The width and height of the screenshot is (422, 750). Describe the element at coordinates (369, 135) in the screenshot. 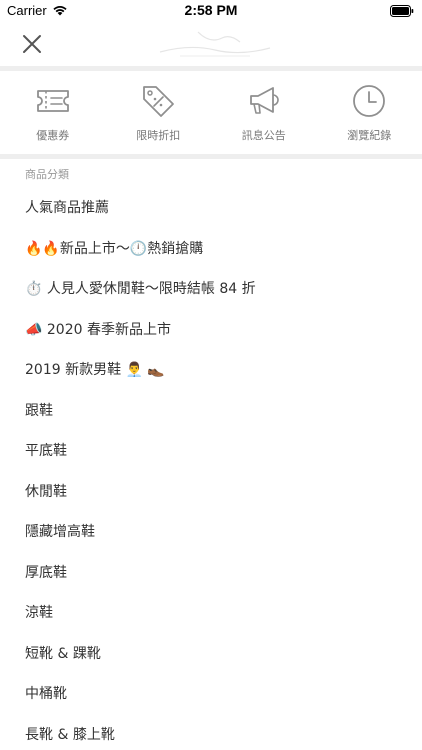

I see `browsing-history-label: 瀏覽紀錄` at that location.